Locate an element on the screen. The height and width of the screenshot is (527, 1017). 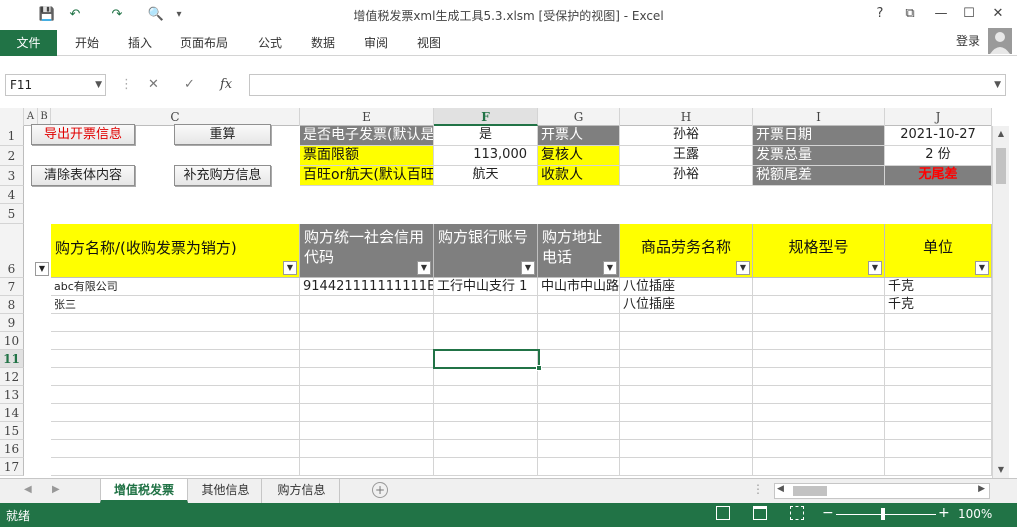
header-credit-code: 购方统一社会信用代码 ▼ is located at coordinates (367, 251).